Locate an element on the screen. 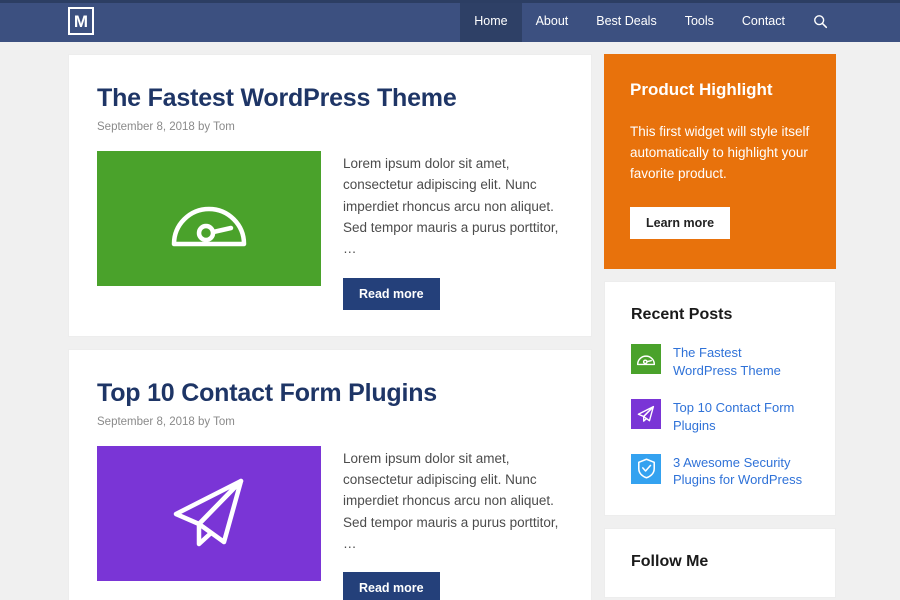 This screenshot has height=600, width=900. widget-follow-me: Follow Me is located at coordinates (720, 563).